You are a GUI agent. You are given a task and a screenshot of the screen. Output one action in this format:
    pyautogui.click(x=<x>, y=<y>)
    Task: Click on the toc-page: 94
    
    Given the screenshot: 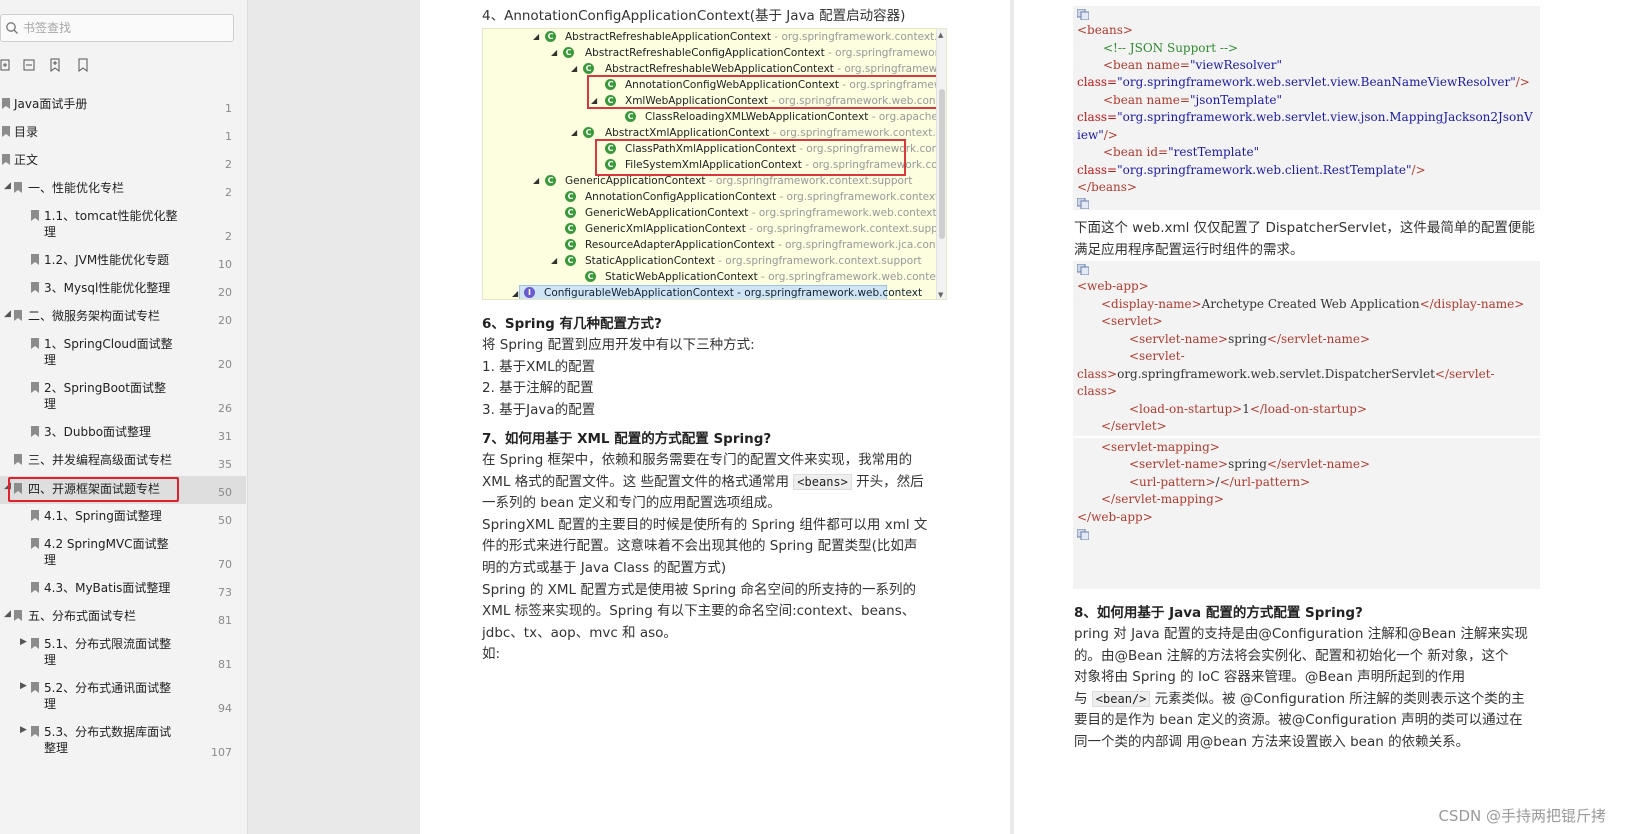 What is the action you would take?
    pyautogui.click(x=225, y=708)
    